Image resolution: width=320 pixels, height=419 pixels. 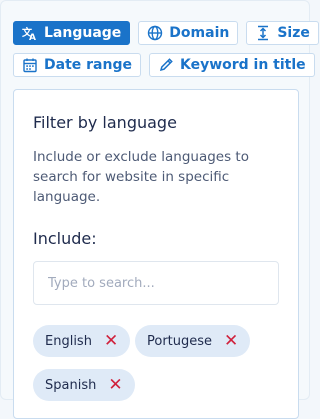 I want to click on tab-date-range-label: Date range, so click(x=88, y=65).